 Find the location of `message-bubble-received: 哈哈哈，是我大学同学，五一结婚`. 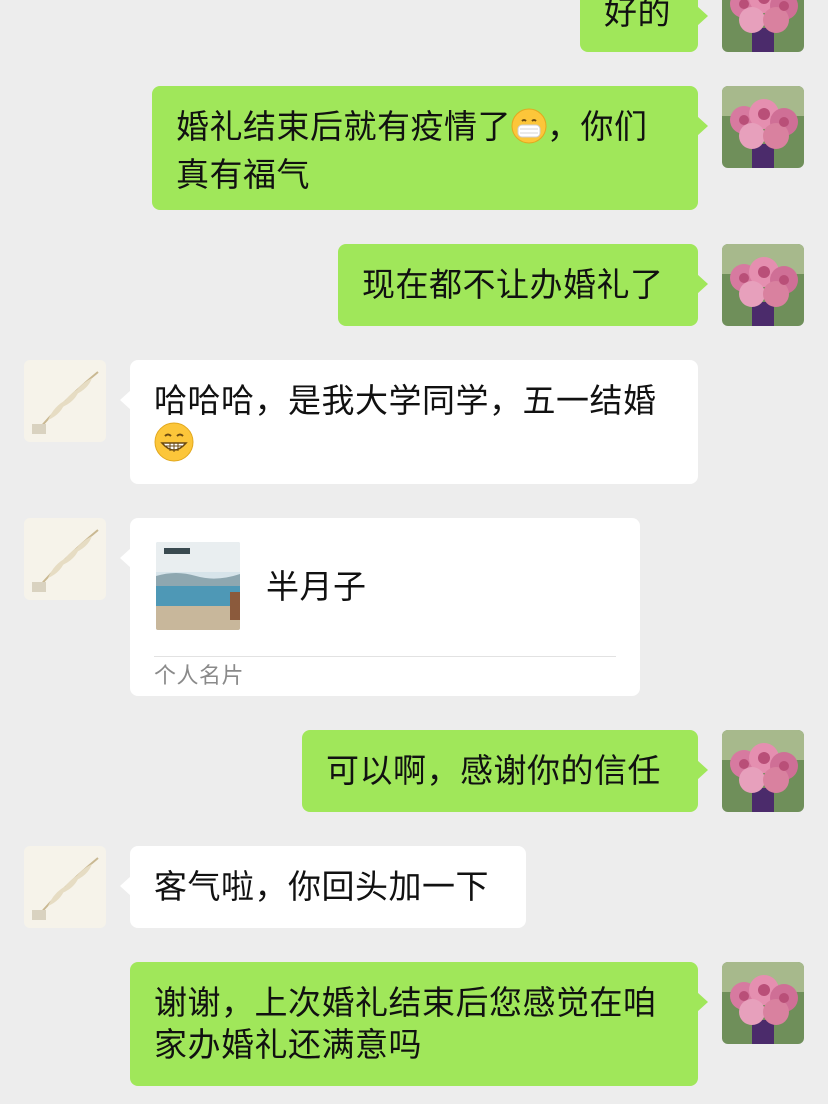

message-bubble-received: 哈哈哈，是我大学同学，五一结婚 is located at coordinates (409, 422).